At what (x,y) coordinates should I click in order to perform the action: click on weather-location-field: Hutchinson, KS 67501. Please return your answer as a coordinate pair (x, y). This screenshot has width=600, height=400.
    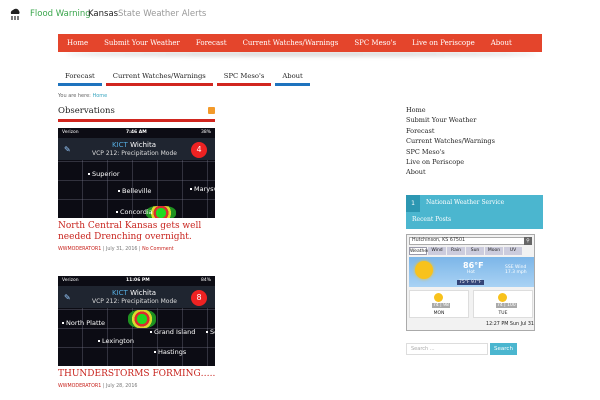
    Looking at the image, I should click on (467, 241).